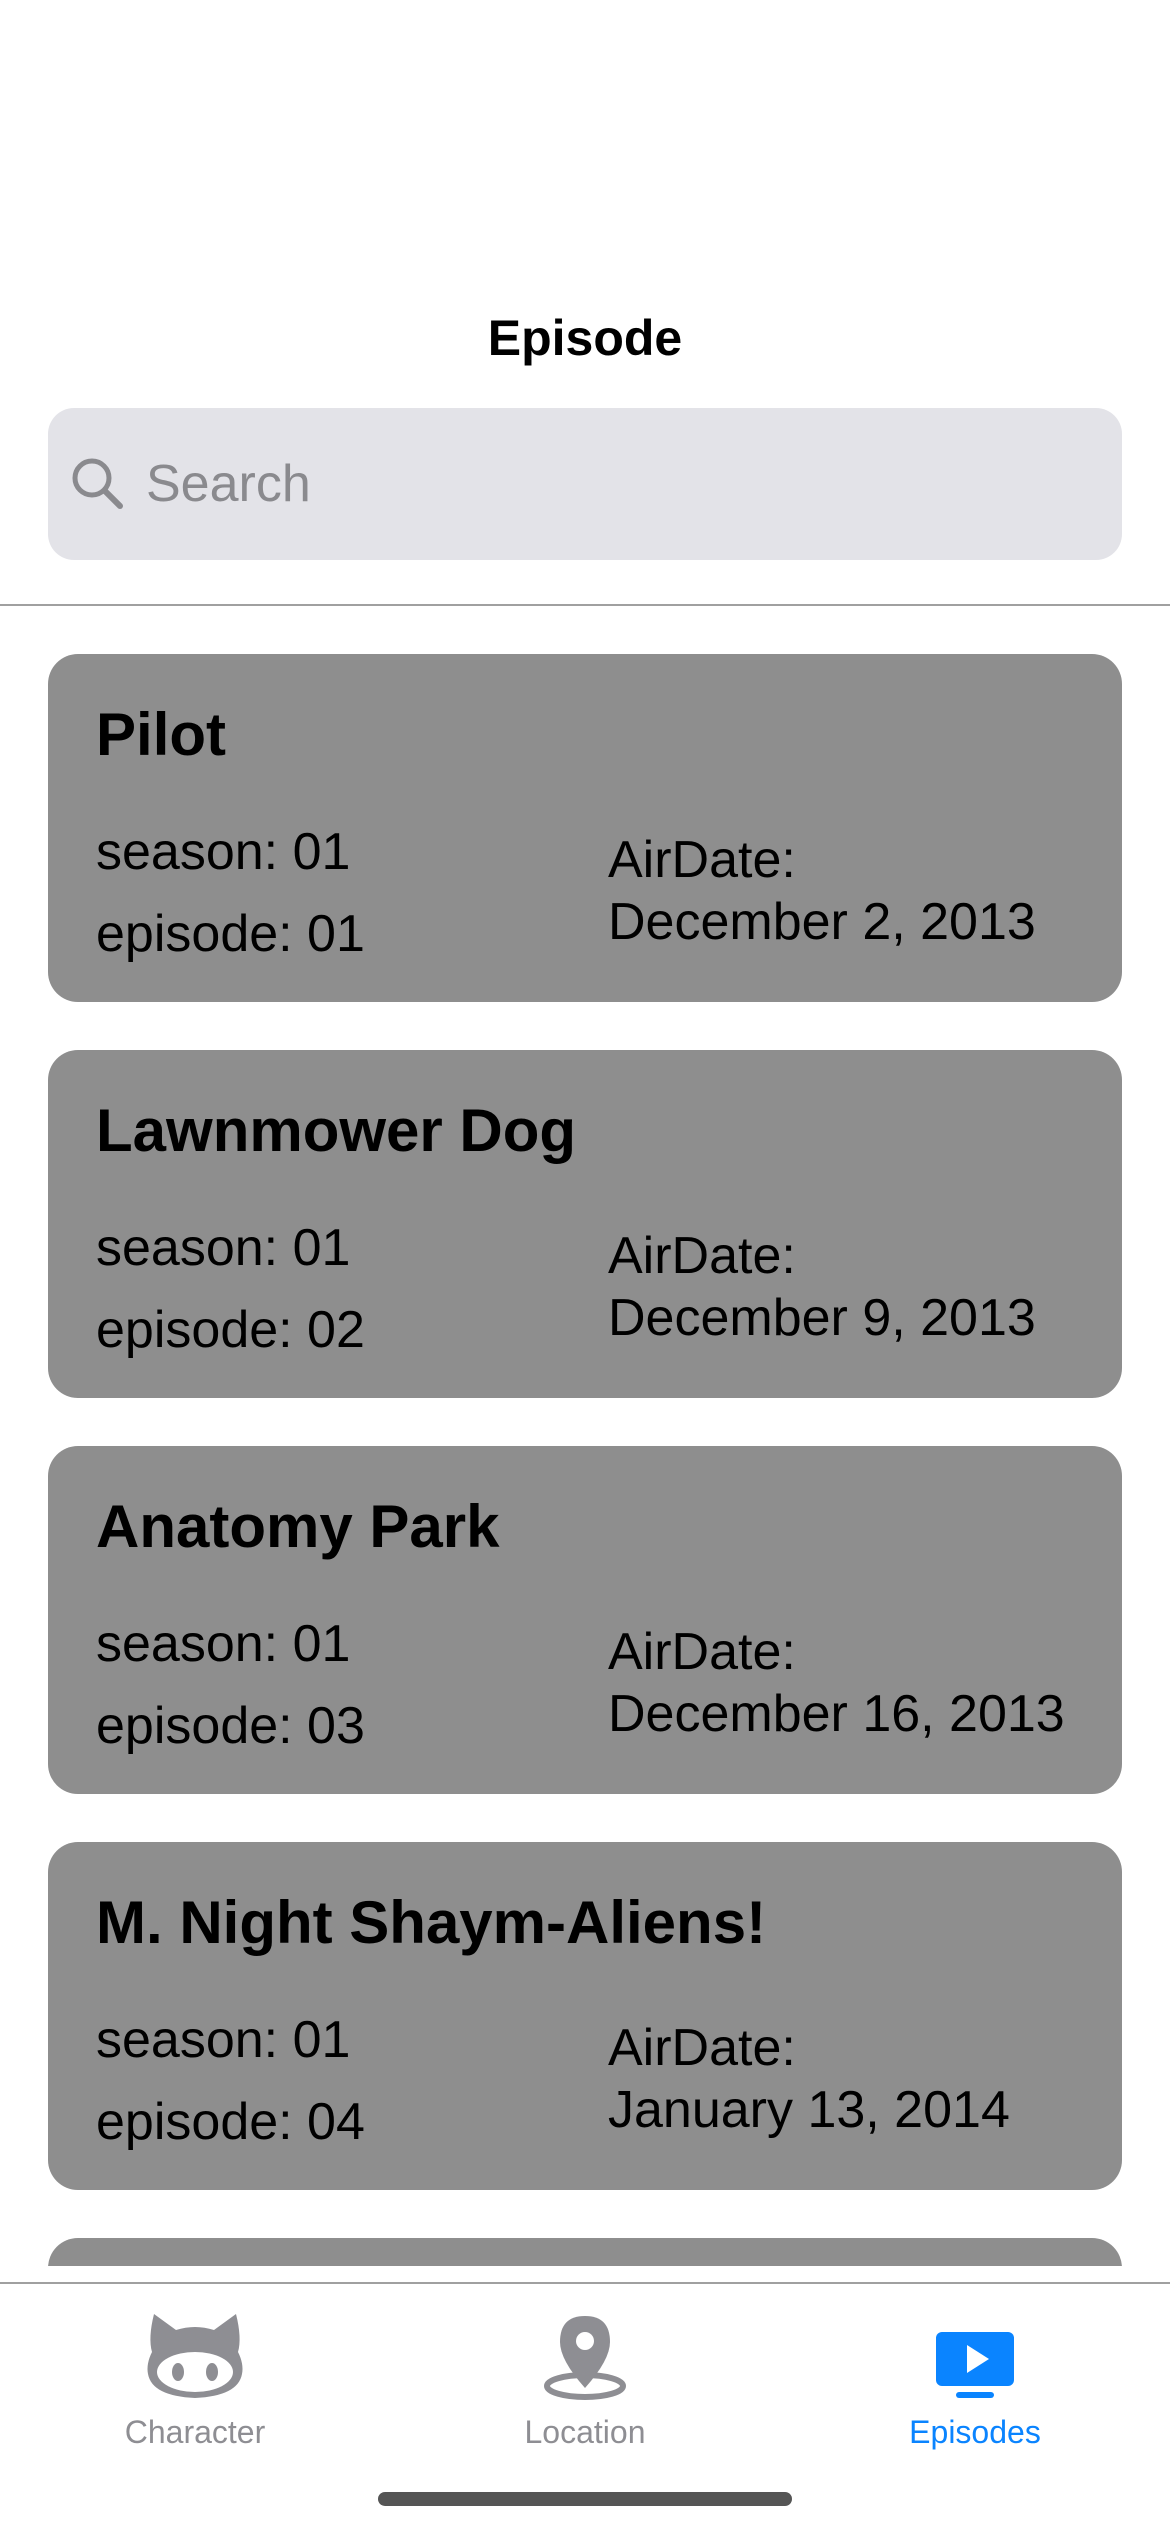 Image resolution: width=1170 pixels, height=2532 pixels. Describe the element at coordinates (585, 2499) in the screenshot. I see `home-indicator` at that location.